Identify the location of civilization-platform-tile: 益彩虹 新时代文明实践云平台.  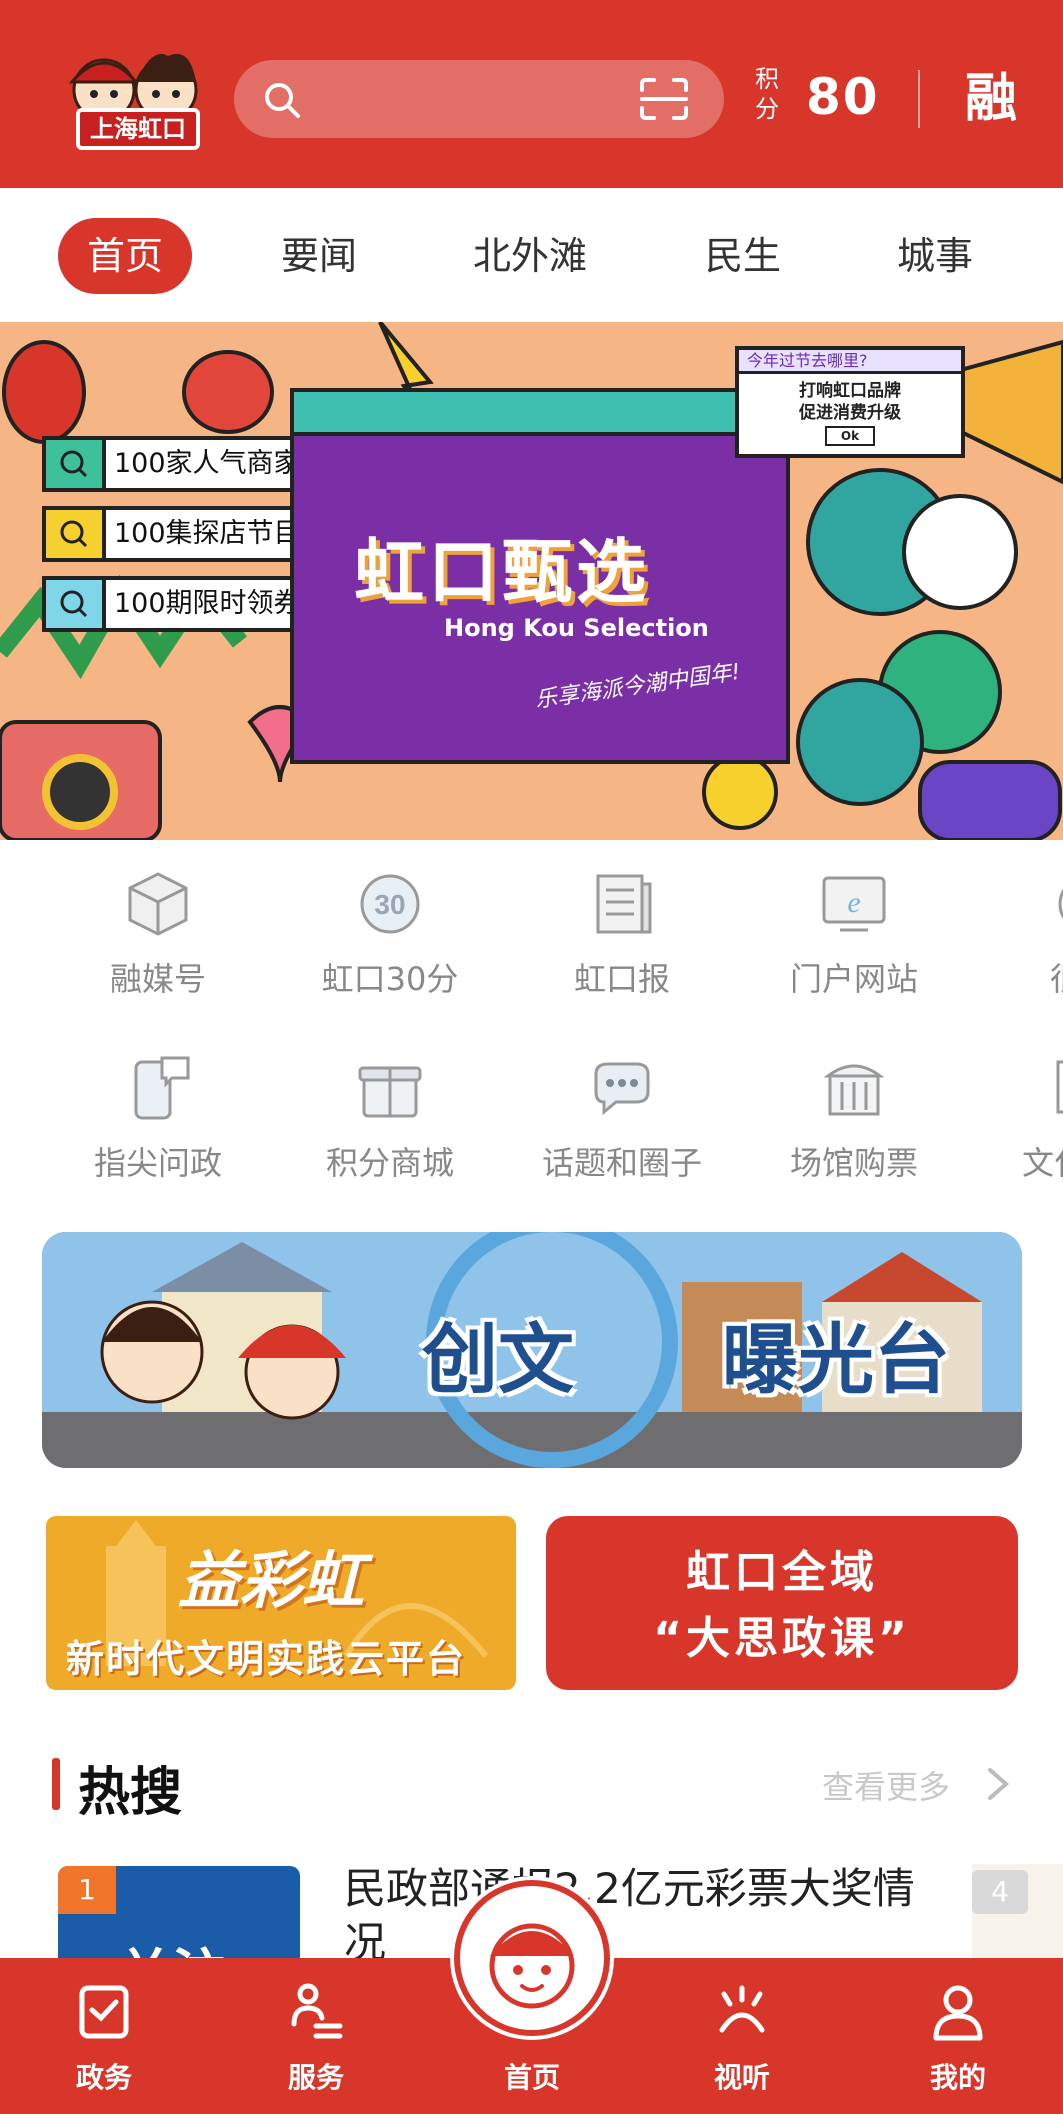
(281, 1603).